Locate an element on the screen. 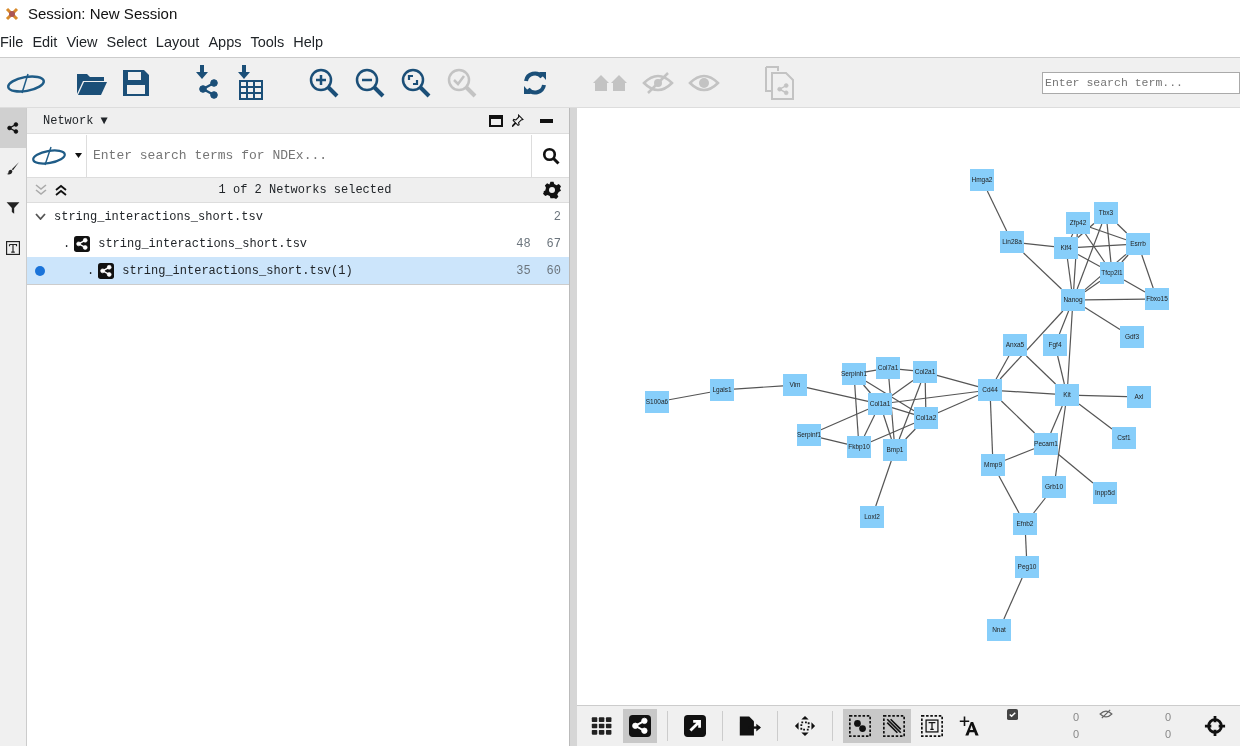 The image size is (1240, 746). network-row: . string_interactions_short.tsv(1) 35 60 is located at coordinates (298, 270).